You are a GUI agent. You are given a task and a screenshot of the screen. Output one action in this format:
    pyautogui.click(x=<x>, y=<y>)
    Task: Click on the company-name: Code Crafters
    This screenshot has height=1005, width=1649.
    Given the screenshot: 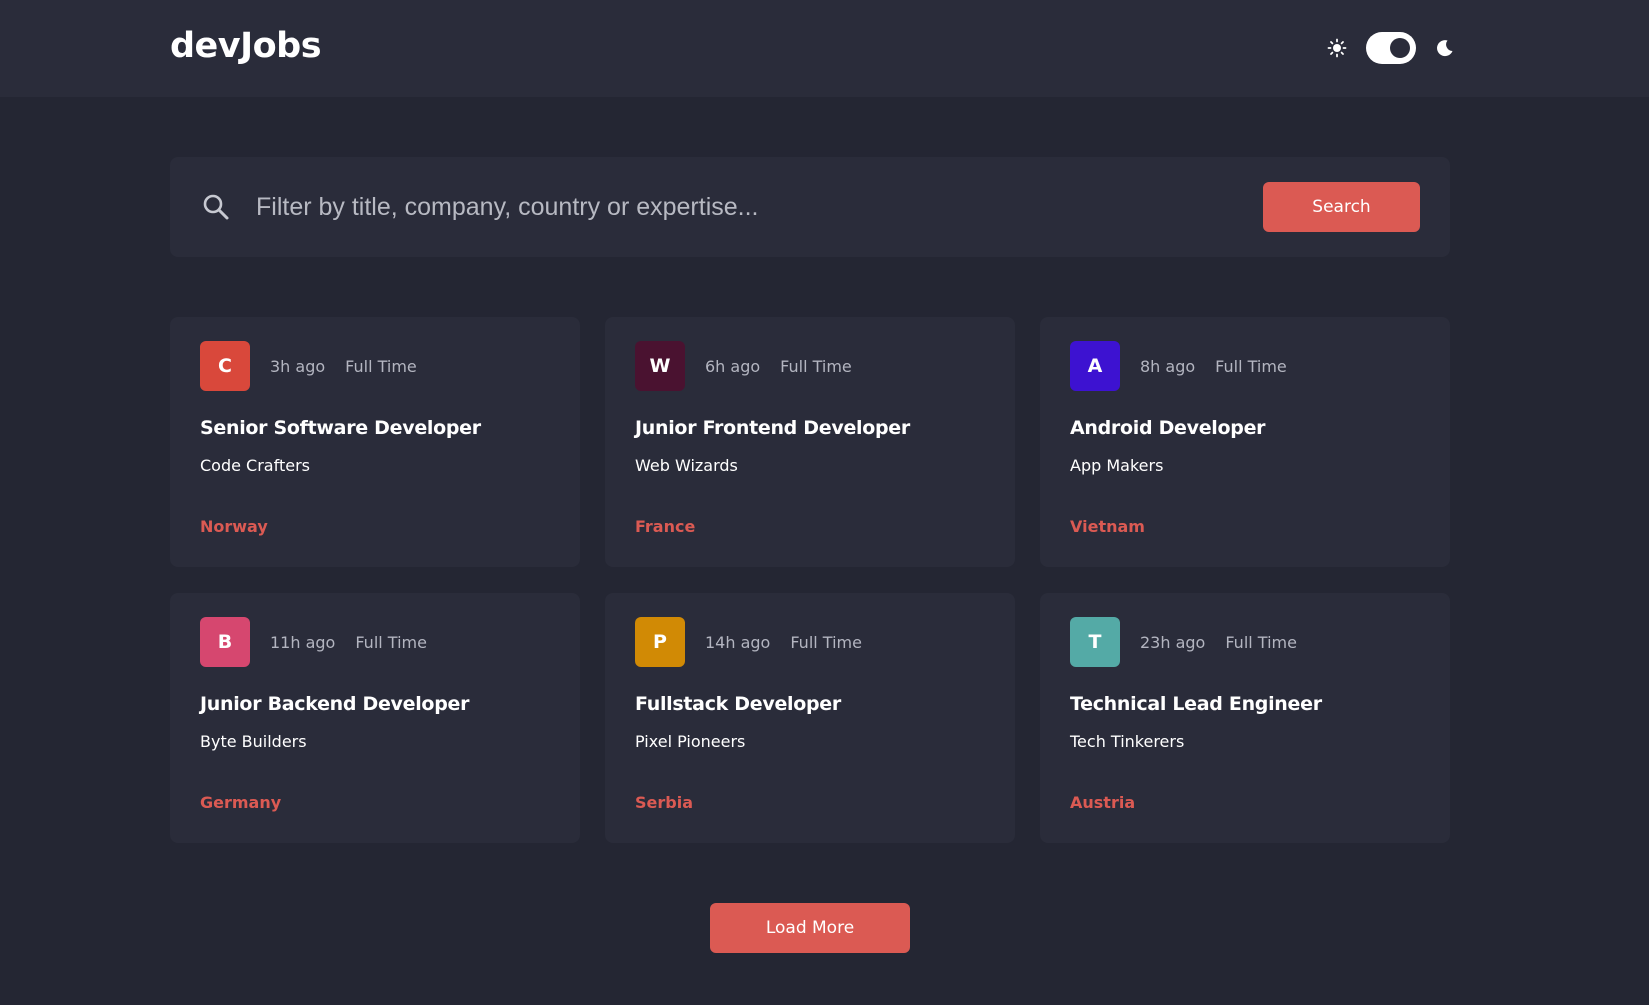 What is the action you would take?
    pyautogui.click(x=255, y=465)
    